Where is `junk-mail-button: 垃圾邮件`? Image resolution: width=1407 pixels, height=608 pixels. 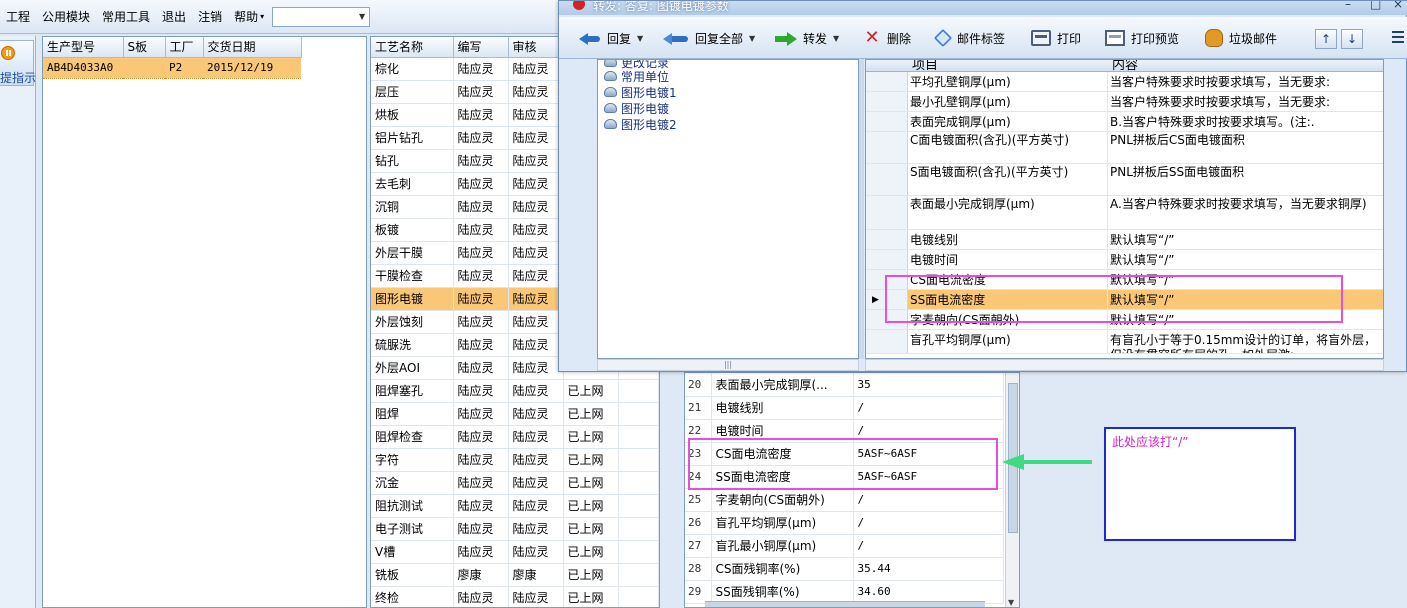 junk-mail-button: 垃圾邮件 is located at coordinates (1241, 38).